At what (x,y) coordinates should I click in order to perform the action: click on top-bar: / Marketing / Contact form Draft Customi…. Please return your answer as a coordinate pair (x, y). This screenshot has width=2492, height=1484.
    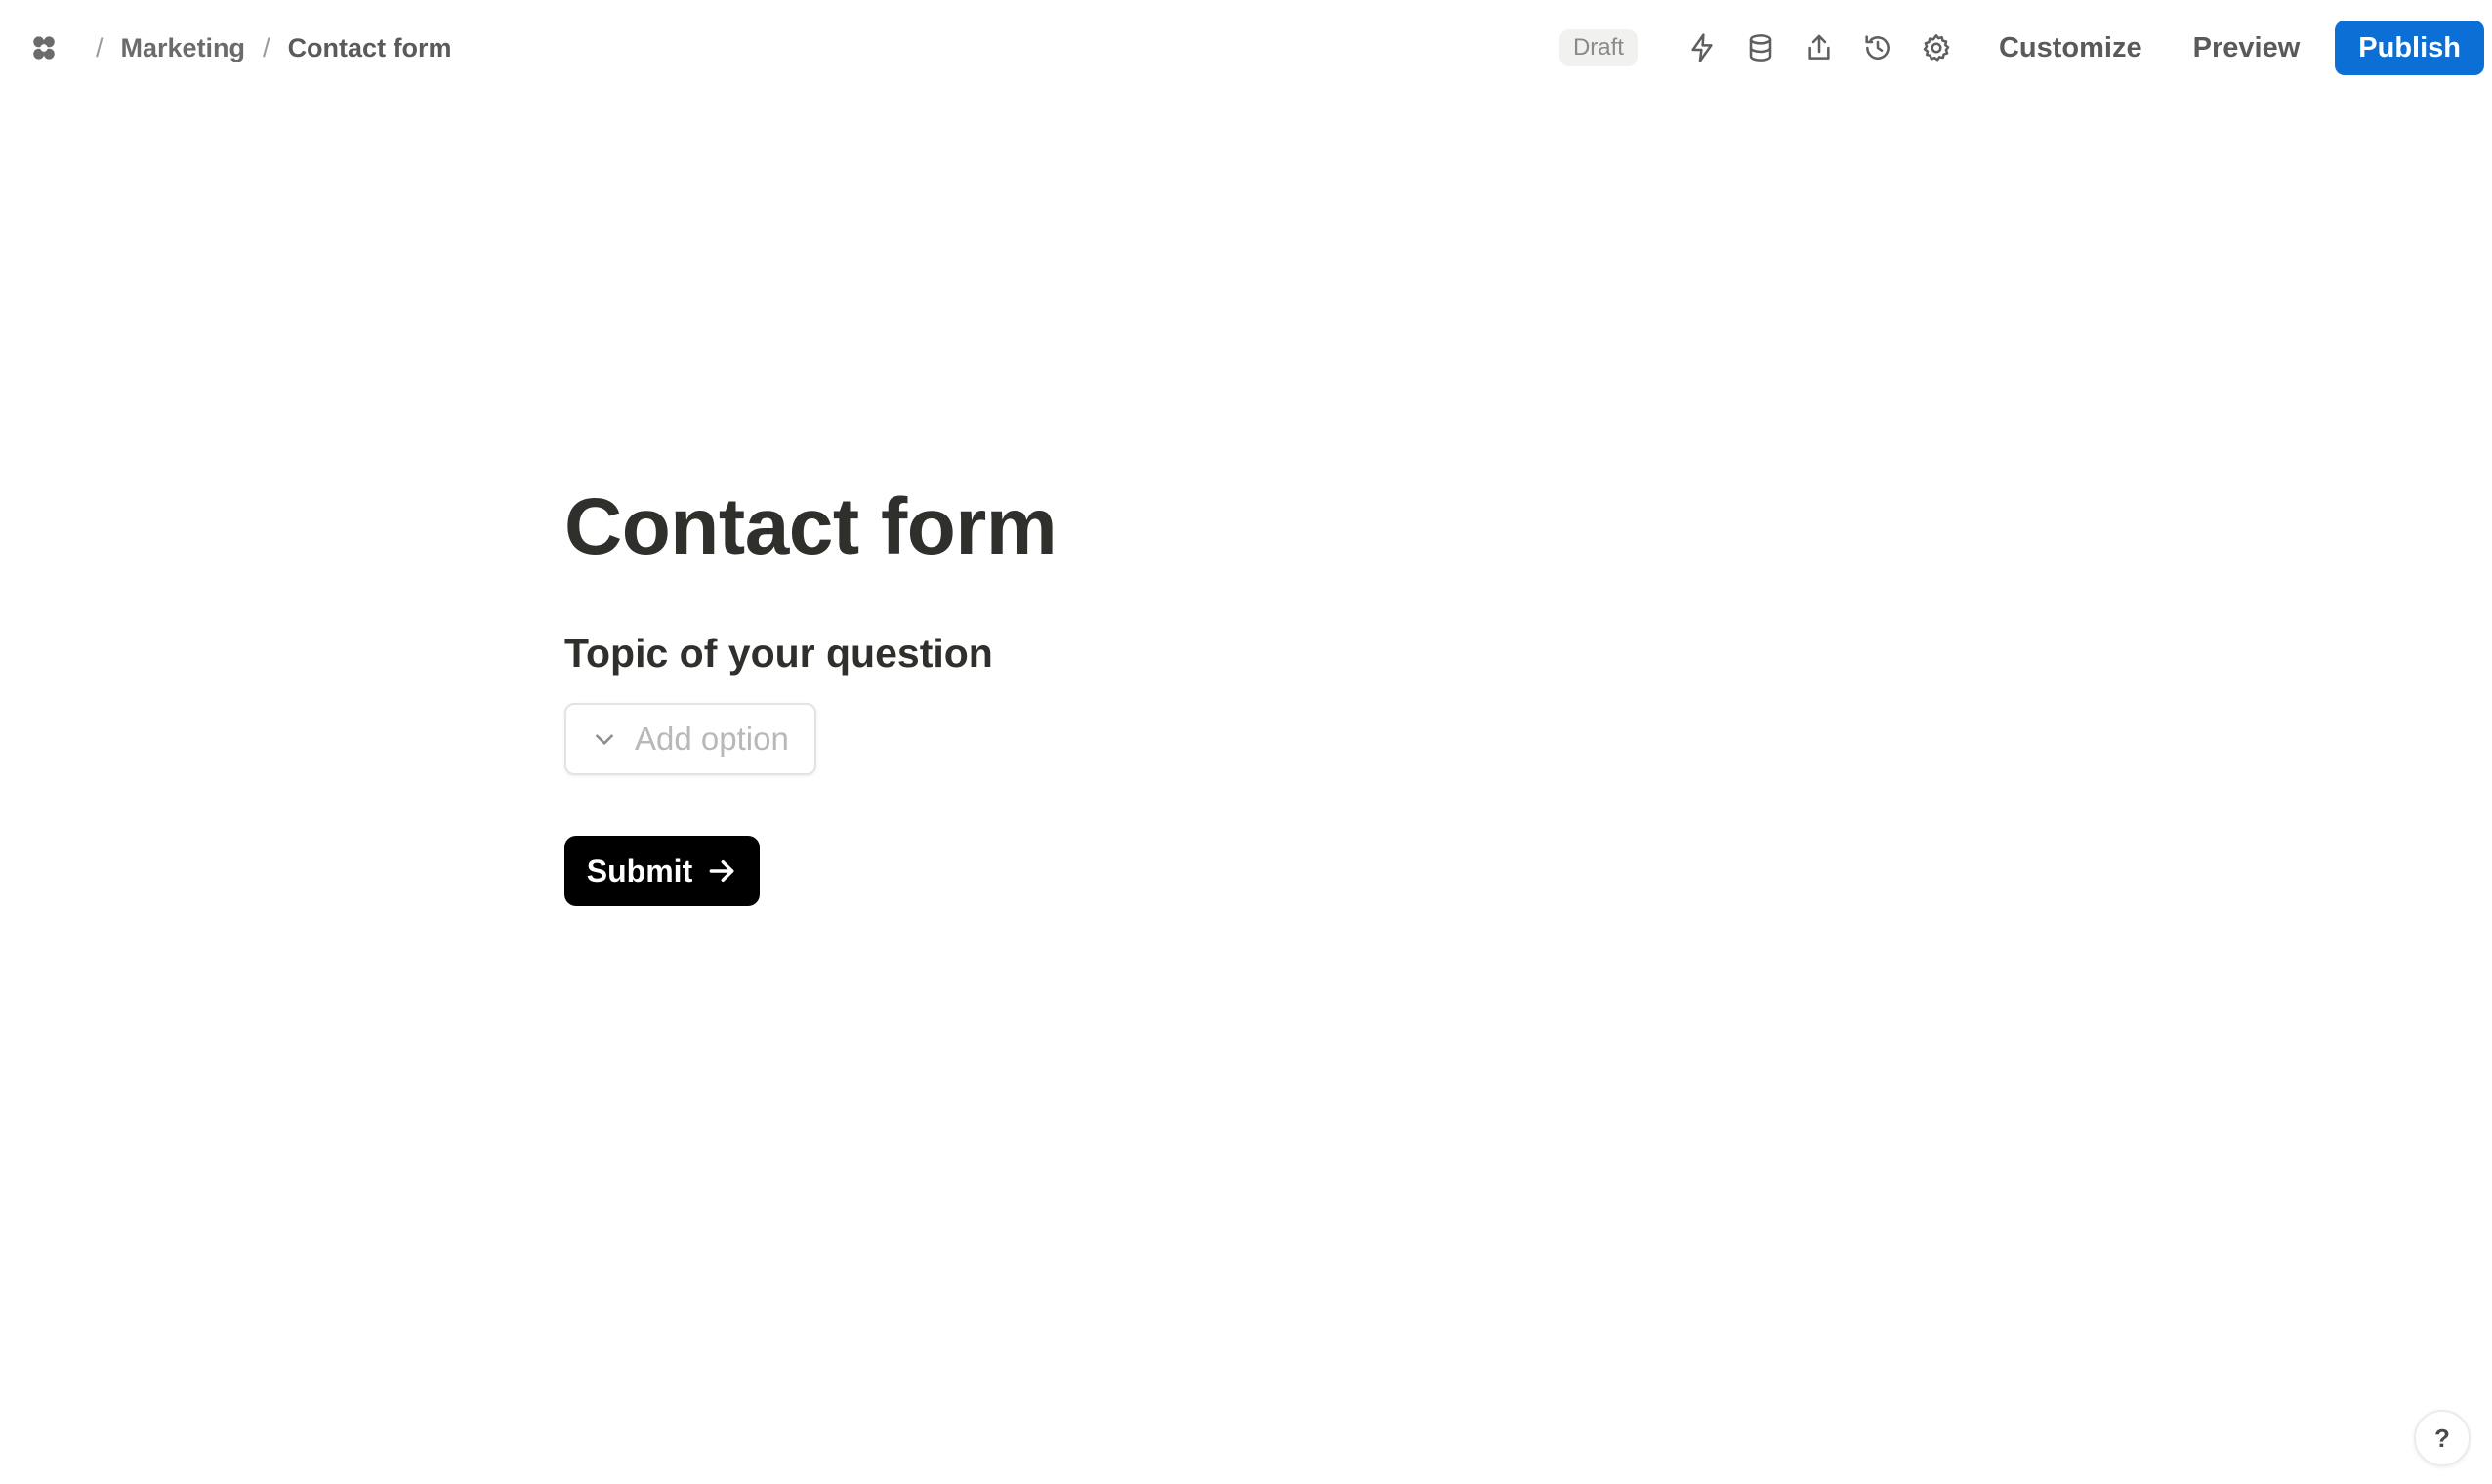
    Looking at the image, I should click on (1246, 48).